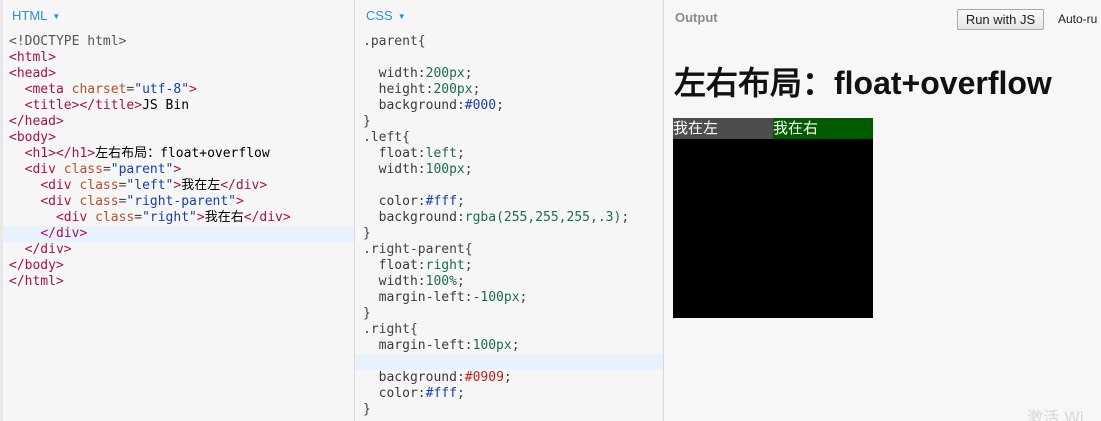 Image resolution: width=1101 pixels, height=421 pixels. What do you see at coordinates (178, 266) in the screenshot?
I see `html-code-line: </body>` at bounding box center [178, 266].